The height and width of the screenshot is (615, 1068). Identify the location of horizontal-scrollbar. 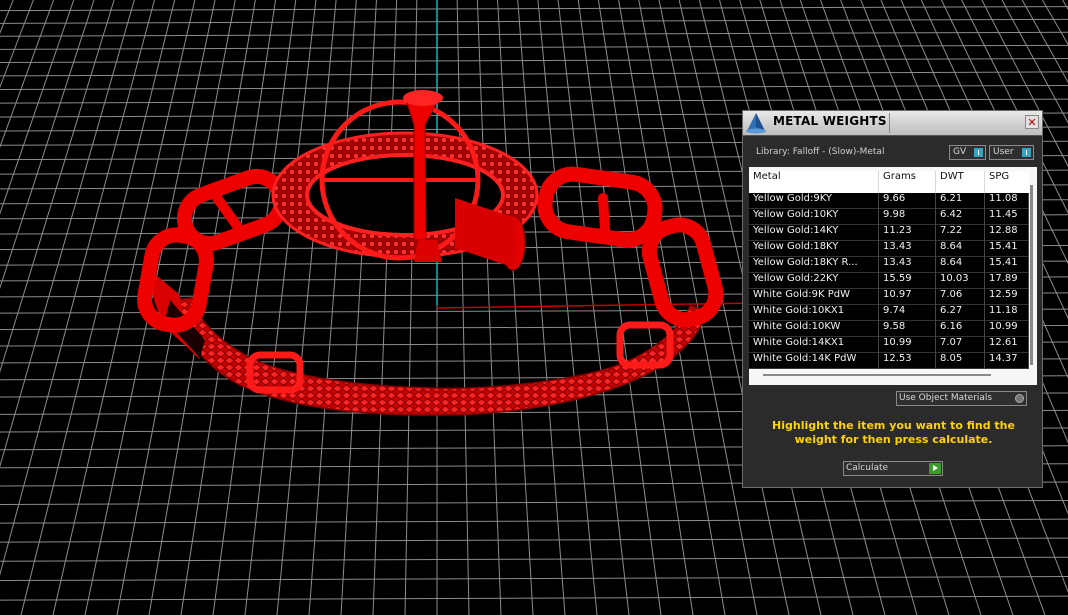
(877, 375).